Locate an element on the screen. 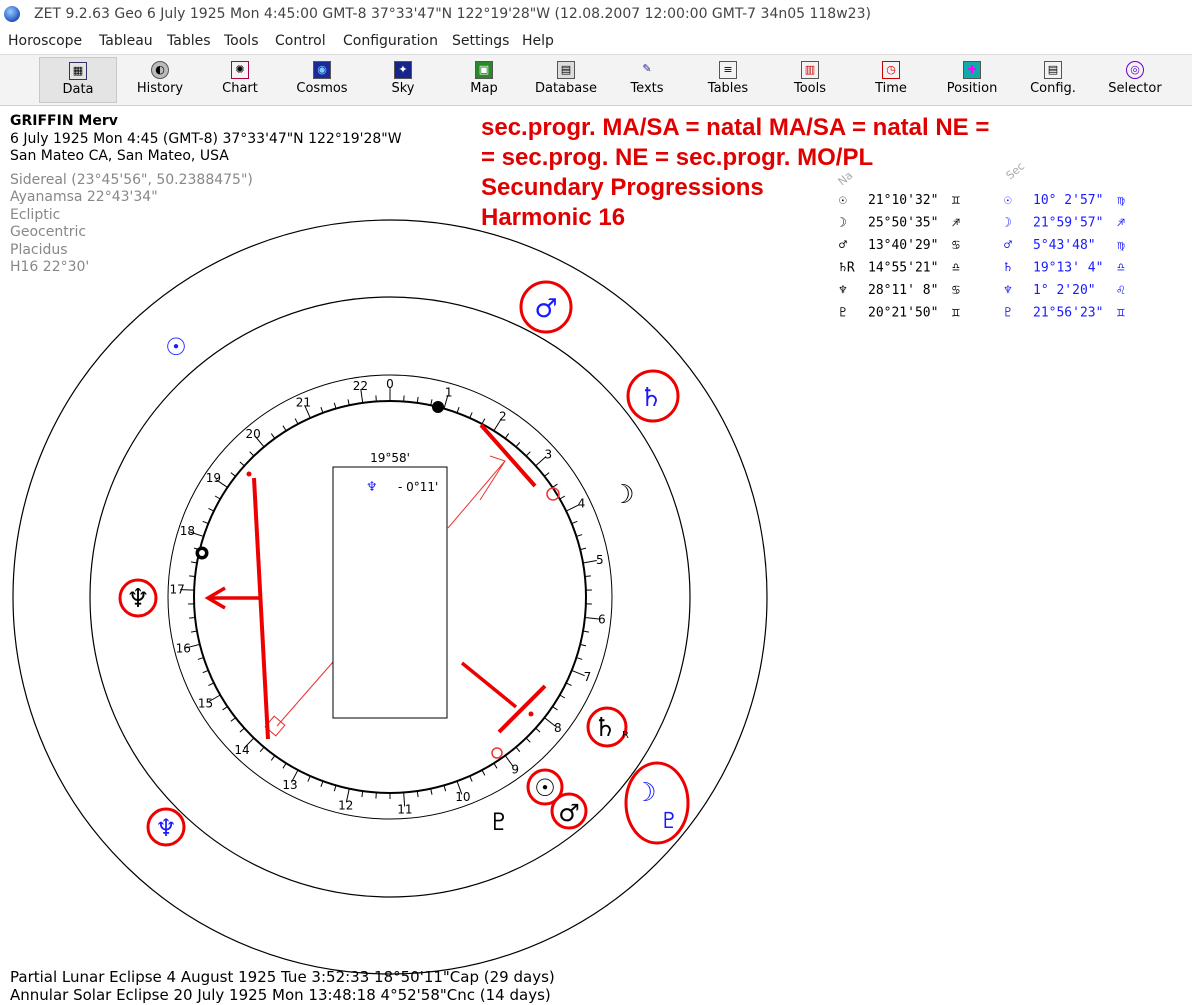 The image size is (1192, 1005). dial-label: 12 is located at coordinates (345, 805).